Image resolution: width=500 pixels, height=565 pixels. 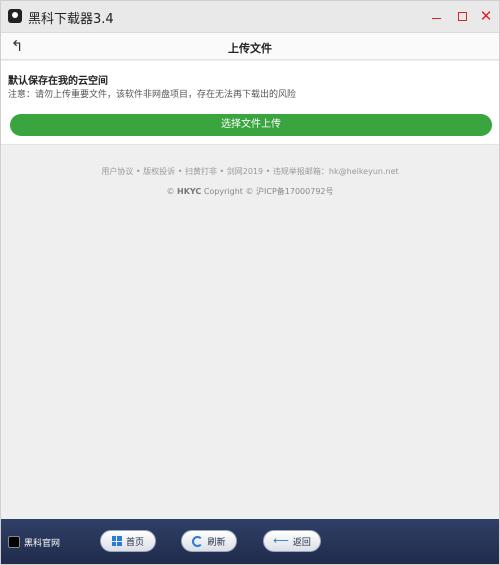 What do you see at coordinates (250, 17) in the screenshot?
I see `title-bar: 黑科下载器3.4 ✕` at bounding box center [250, 17].